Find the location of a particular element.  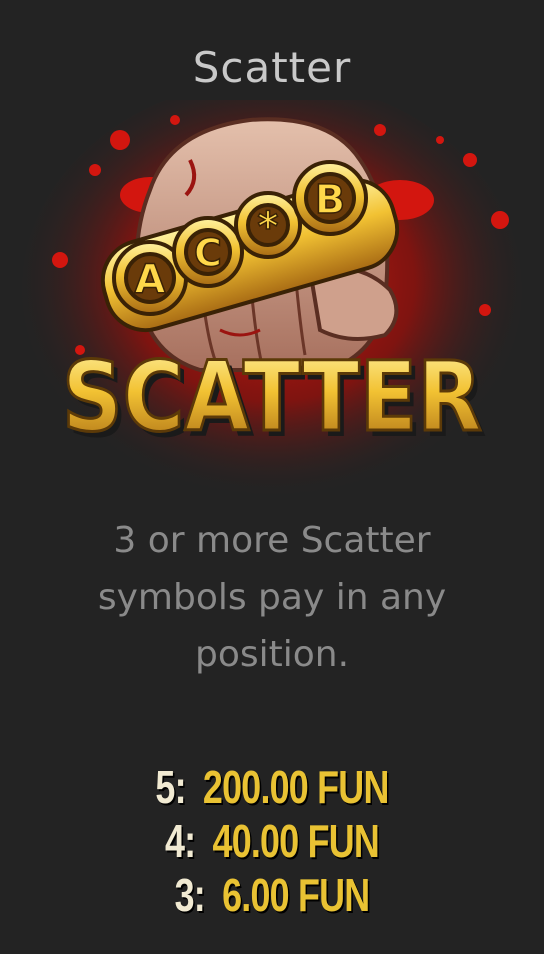

pay-count: 4: is located at coordinates (180, 841).